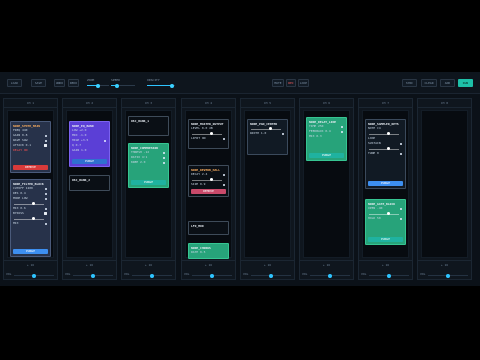 This screenshot has width=480, height=360. I want to click on opacity-slider-track, so click(161, 85).